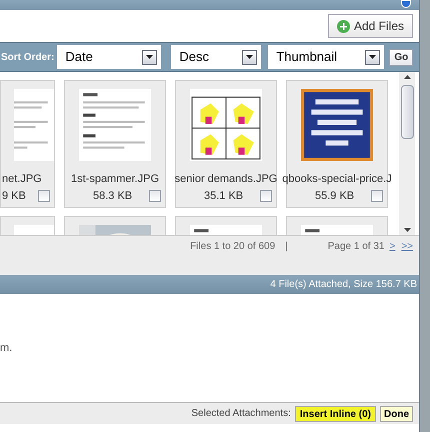 The height and width of the screenshot is (432, 430). Describe the element at coordinates (14, 196) in the screenshot. I see `file-size: 9 KB` at that location.